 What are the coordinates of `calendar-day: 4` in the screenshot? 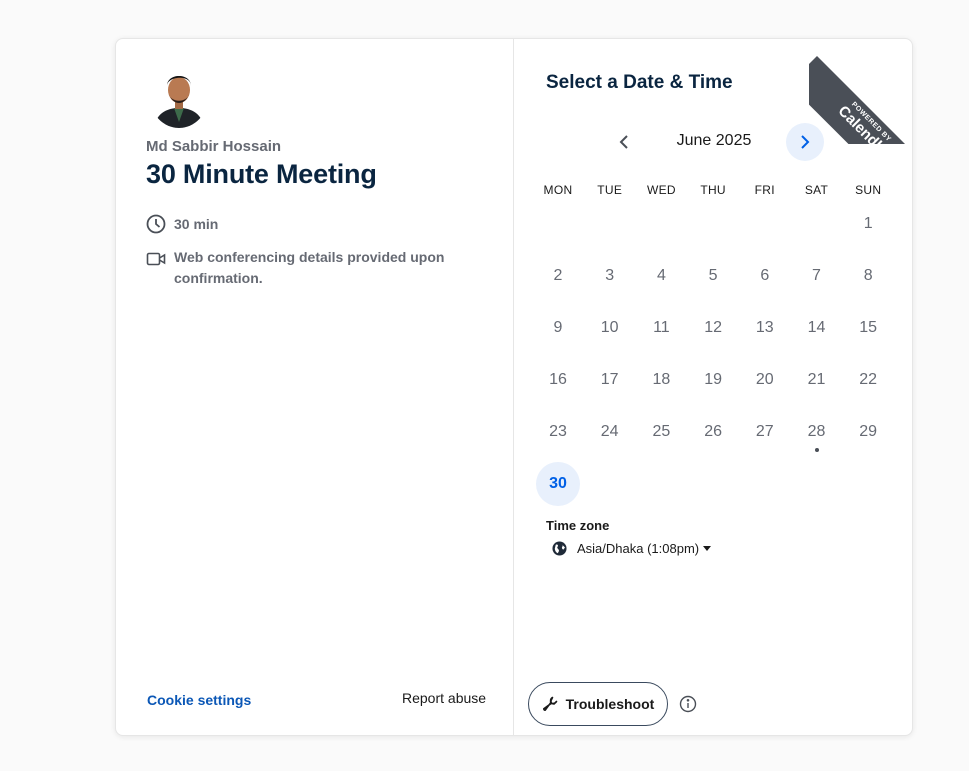 It's located at (661, 275).